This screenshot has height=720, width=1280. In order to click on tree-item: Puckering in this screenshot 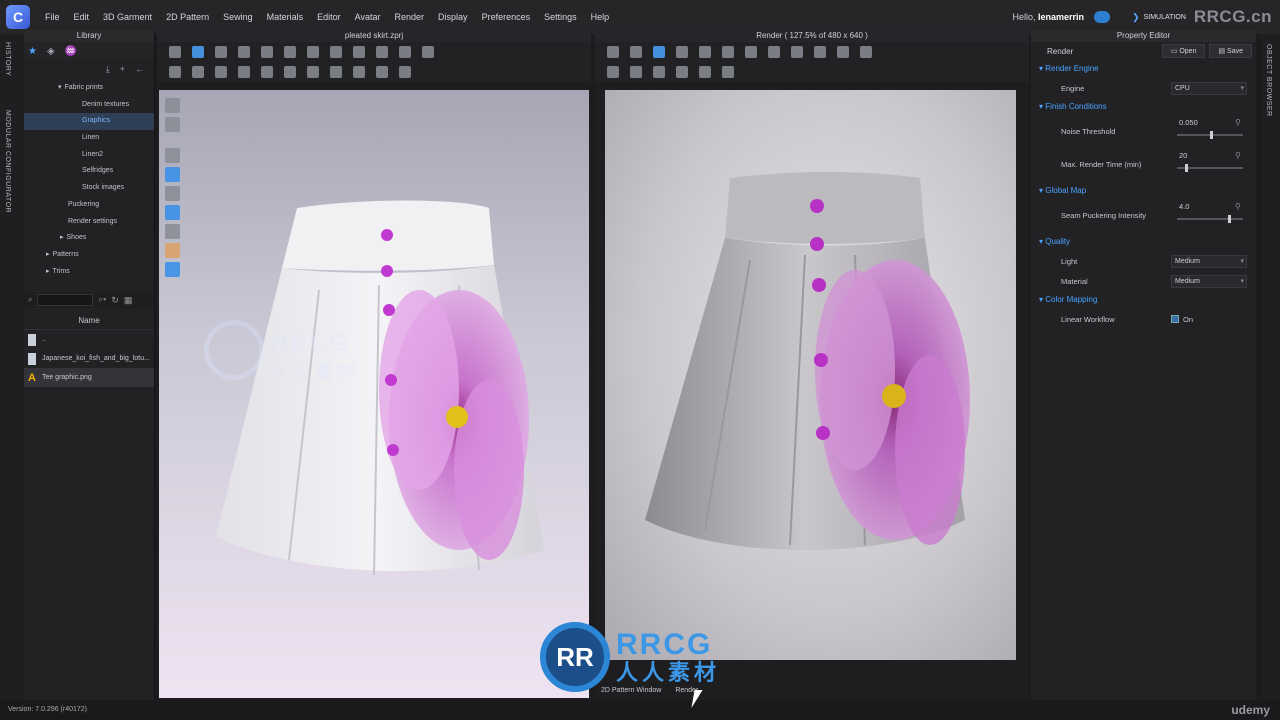, I will do `click(89, 205)`.